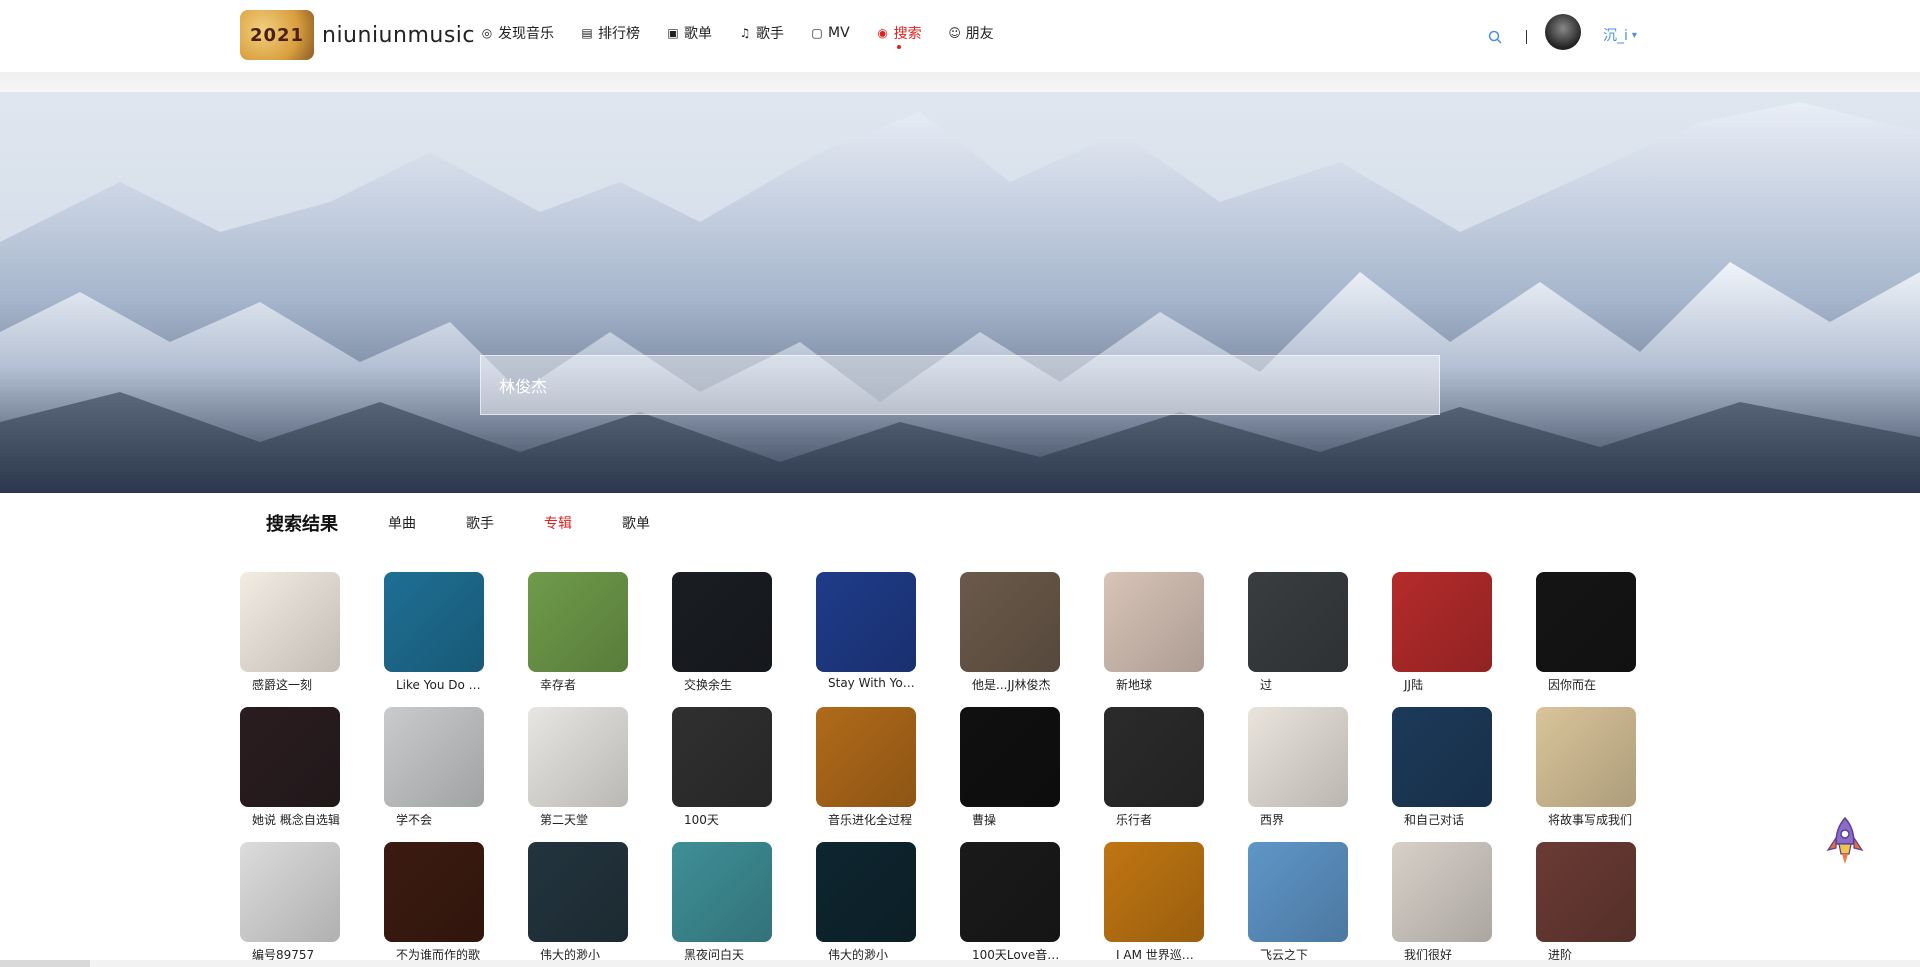  What do you see at coordinates (1298, 684) in the screenshot?
I see `album-title: 过` at bounding box center [1298, 684].